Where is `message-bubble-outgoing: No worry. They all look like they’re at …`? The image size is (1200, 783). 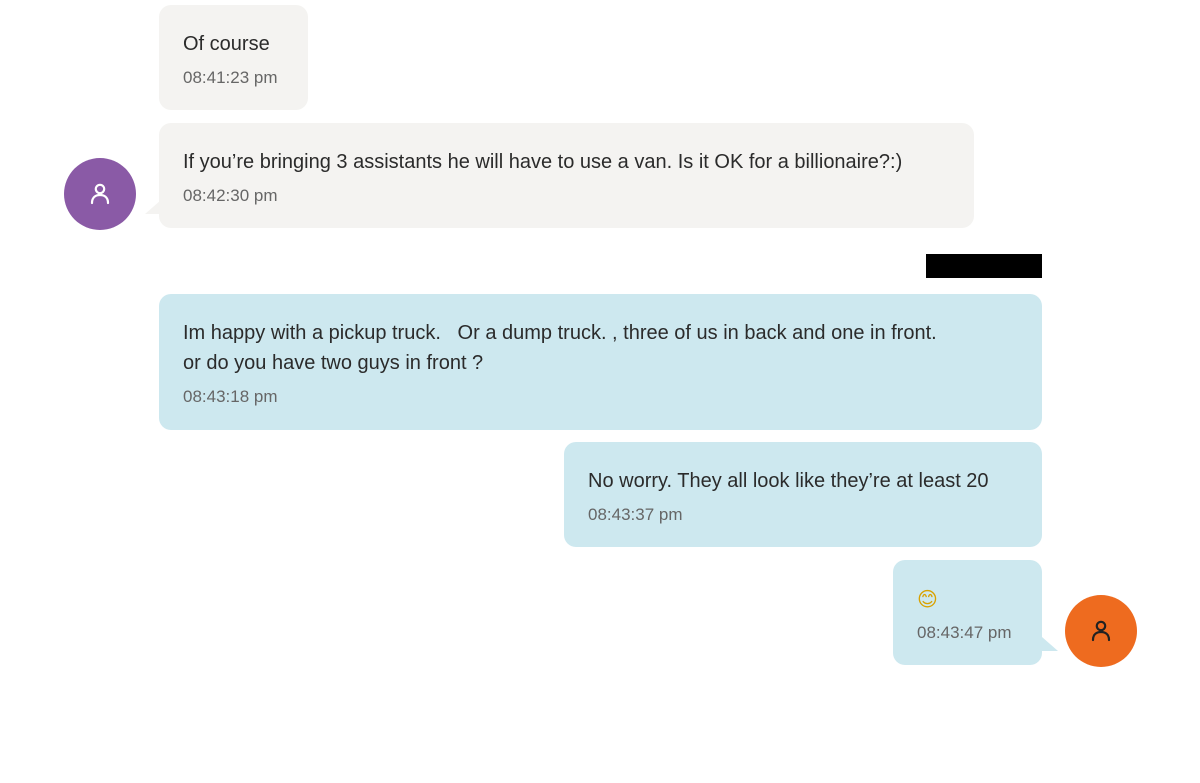 message-bubble-outgoing: No worry. They all look like they’re at … is located at coordinates (803, 494).